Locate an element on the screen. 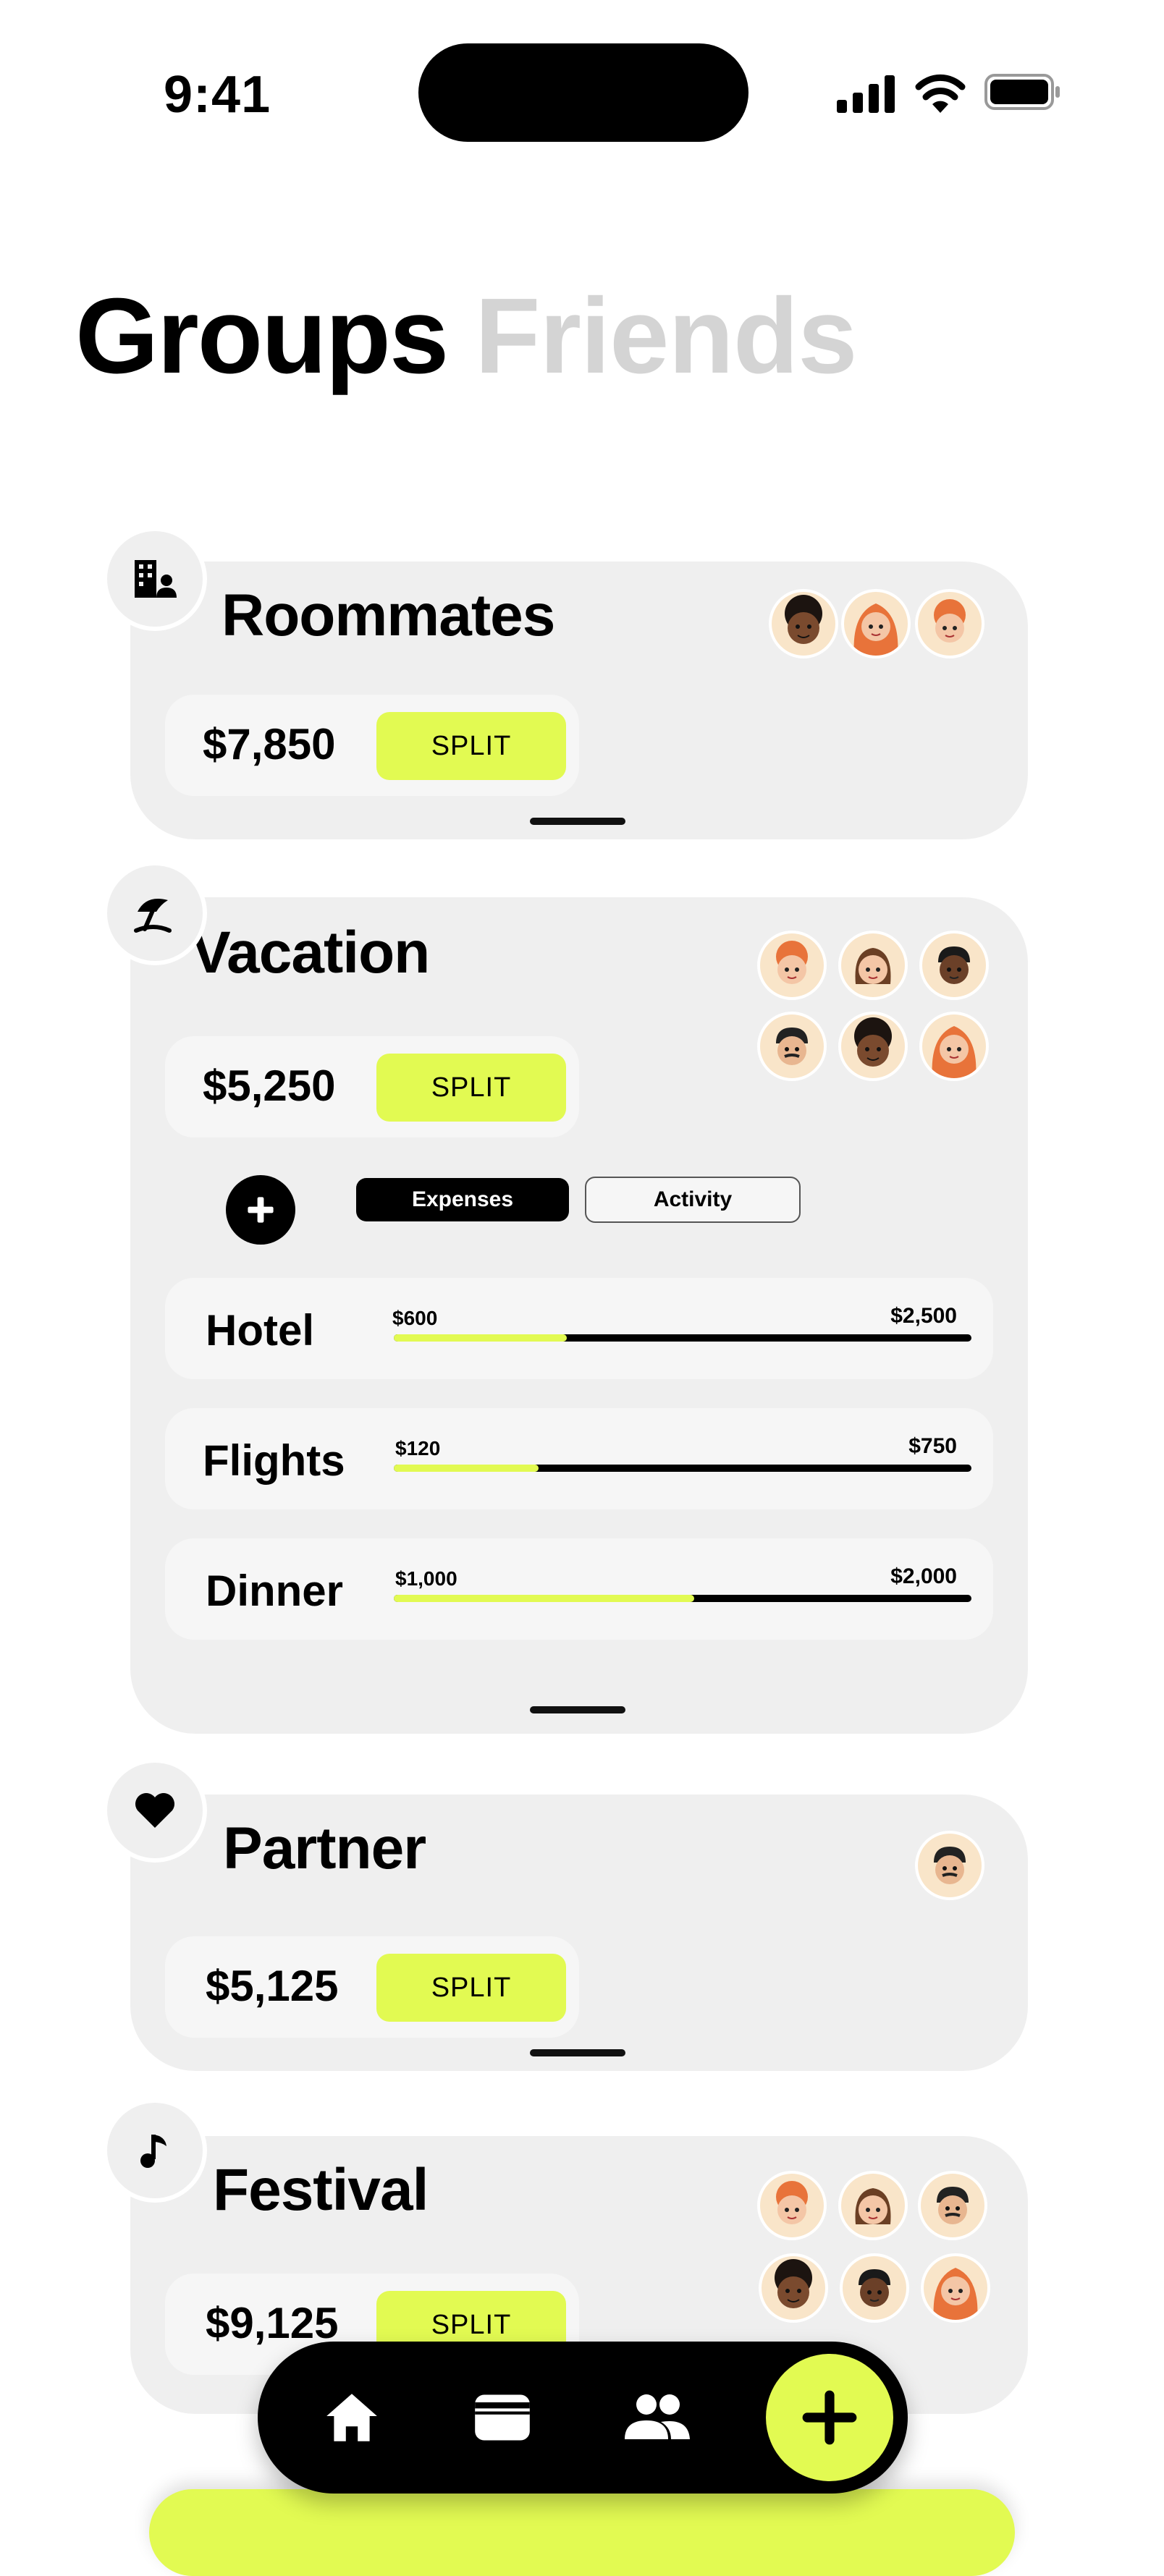 The width and height of the screenshot is (1164, 2576). heart-icon is located at coordinates (155, 1810).